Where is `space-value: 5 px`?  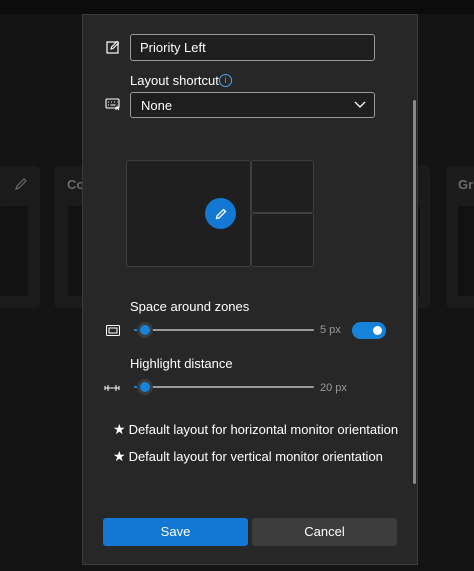 space-value: 5 px is located at coordinates (330, 330).